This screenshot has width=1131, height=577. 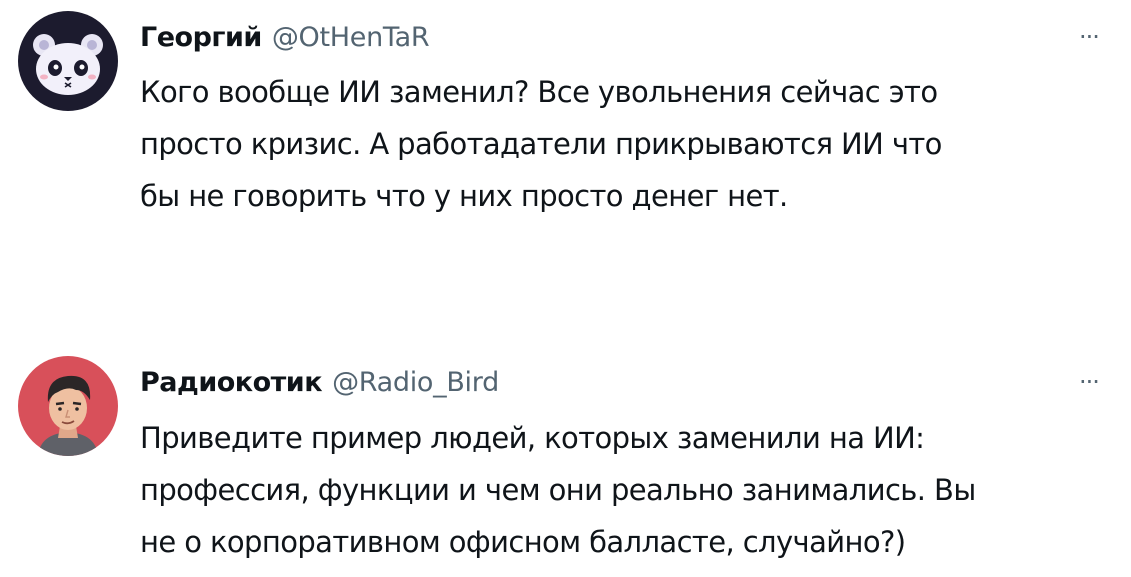 What do you see at coordinates (201, 37) in the screenshot?
I see `author-name: Георгий` at bounding box center [201, 37].